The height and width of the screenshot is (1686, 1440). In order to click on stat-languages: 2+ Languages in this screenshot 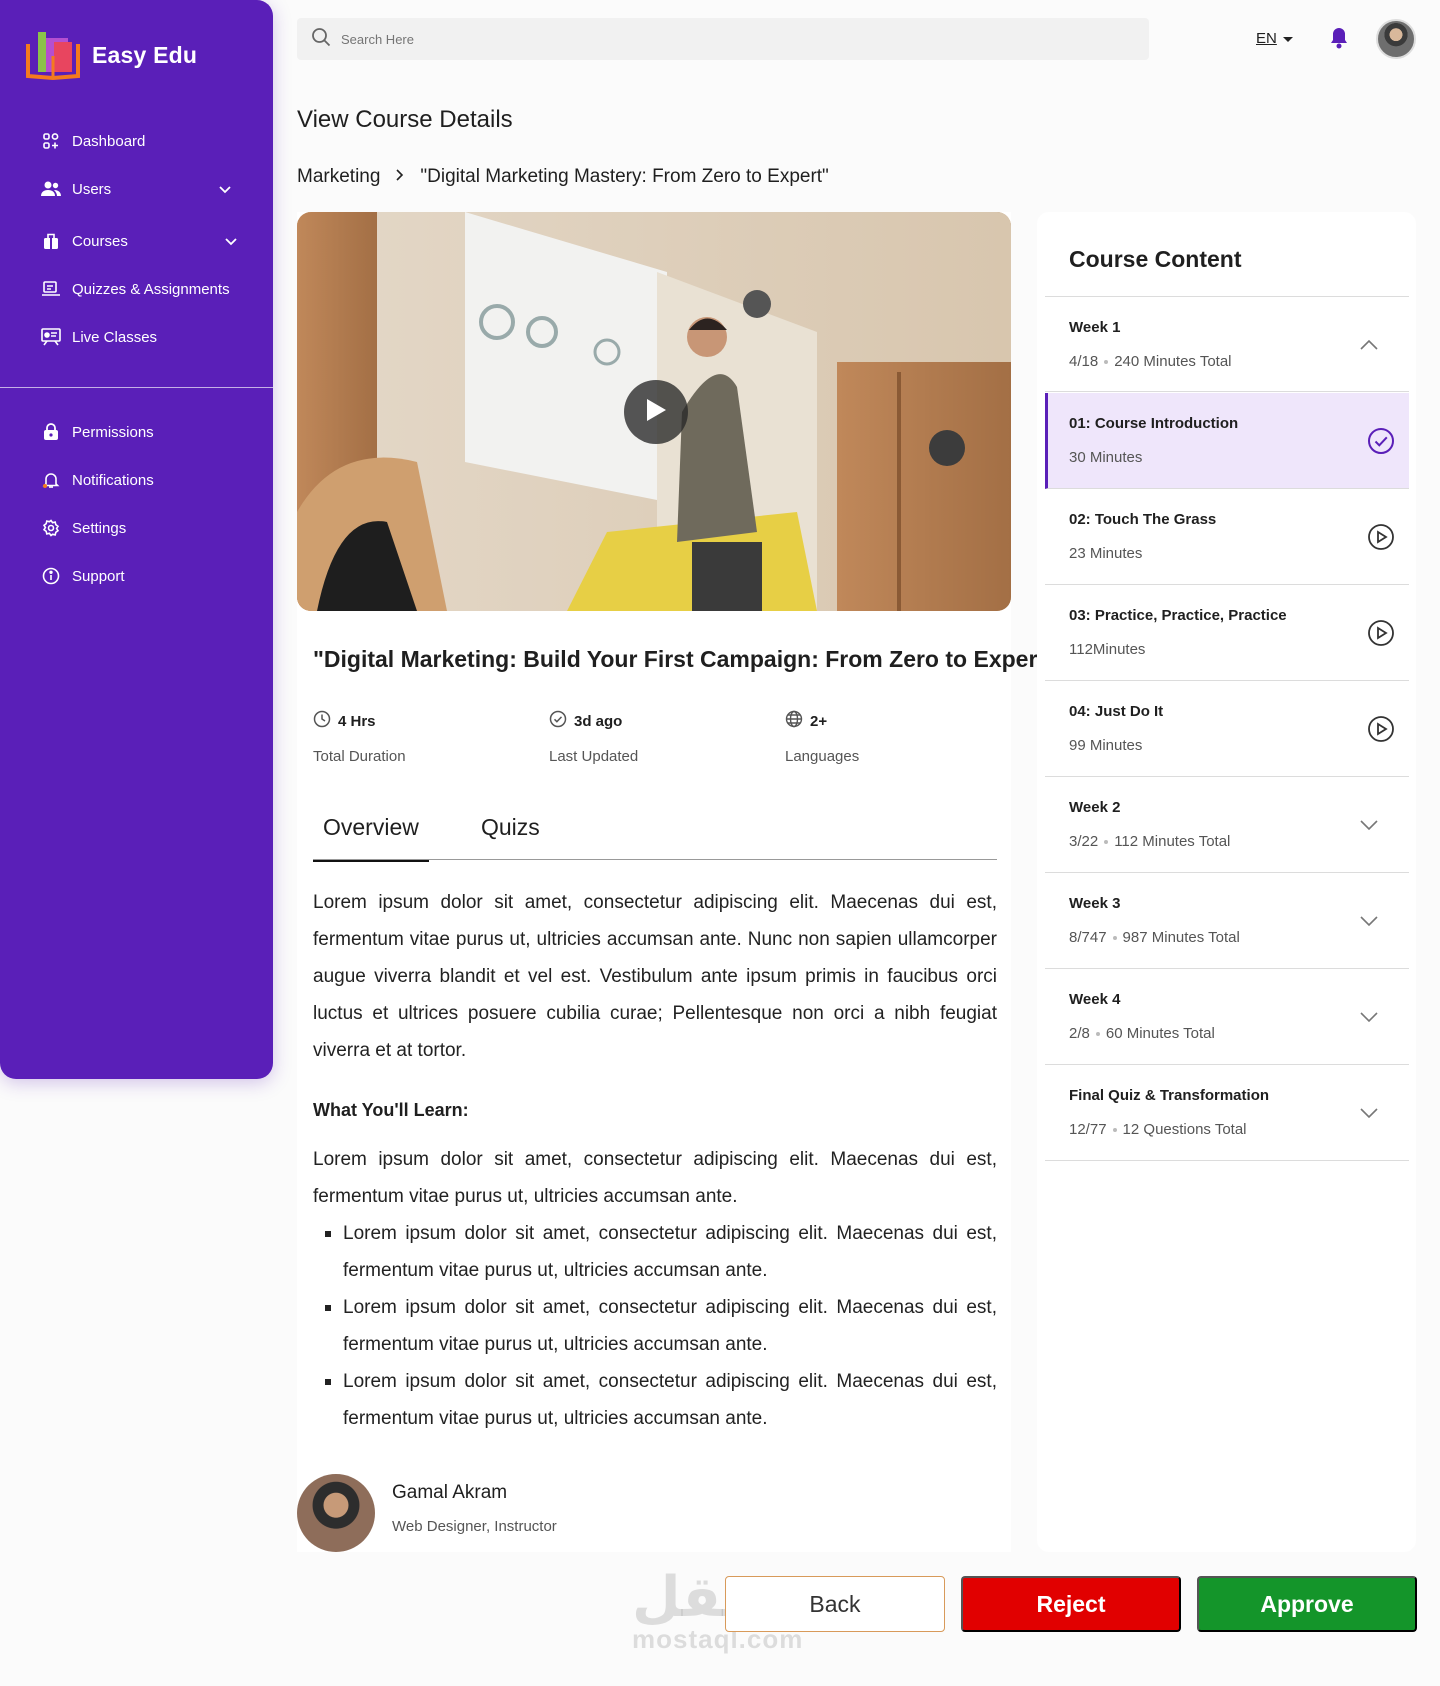, I will do `click(822, 737)`.